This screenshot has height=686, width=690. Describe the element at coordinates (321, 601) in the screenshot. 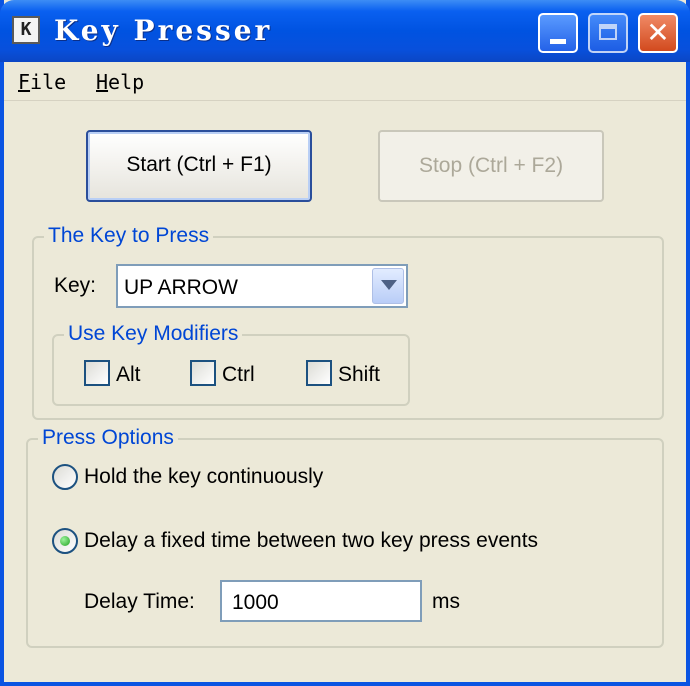

I see `delay-time-input: 1000` at that location.